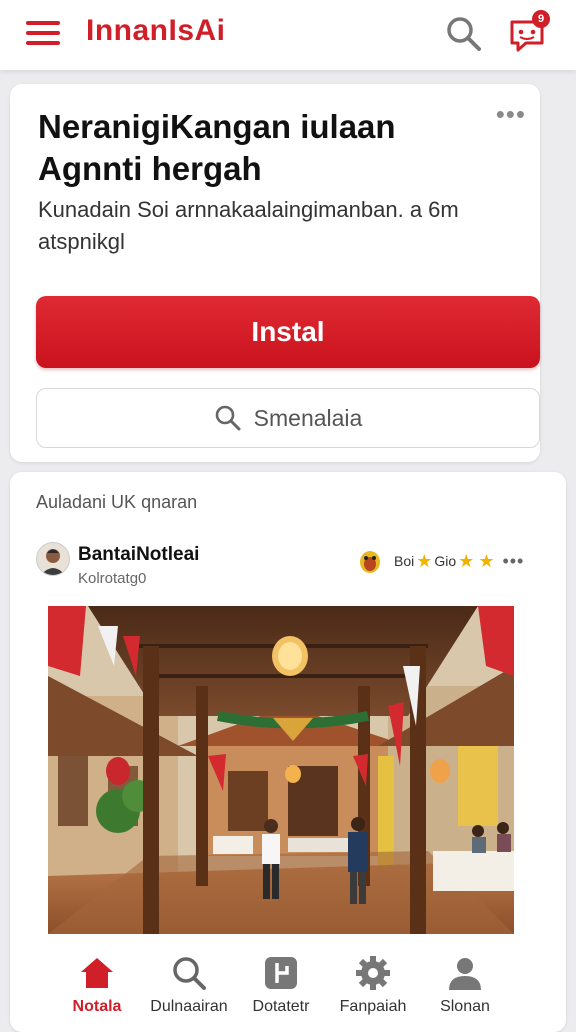  What do you see at coordinates (189, 1006) in the screenshot?
I see `nav-search-label: Dulnaairan` at bounding box center [189, 1006].